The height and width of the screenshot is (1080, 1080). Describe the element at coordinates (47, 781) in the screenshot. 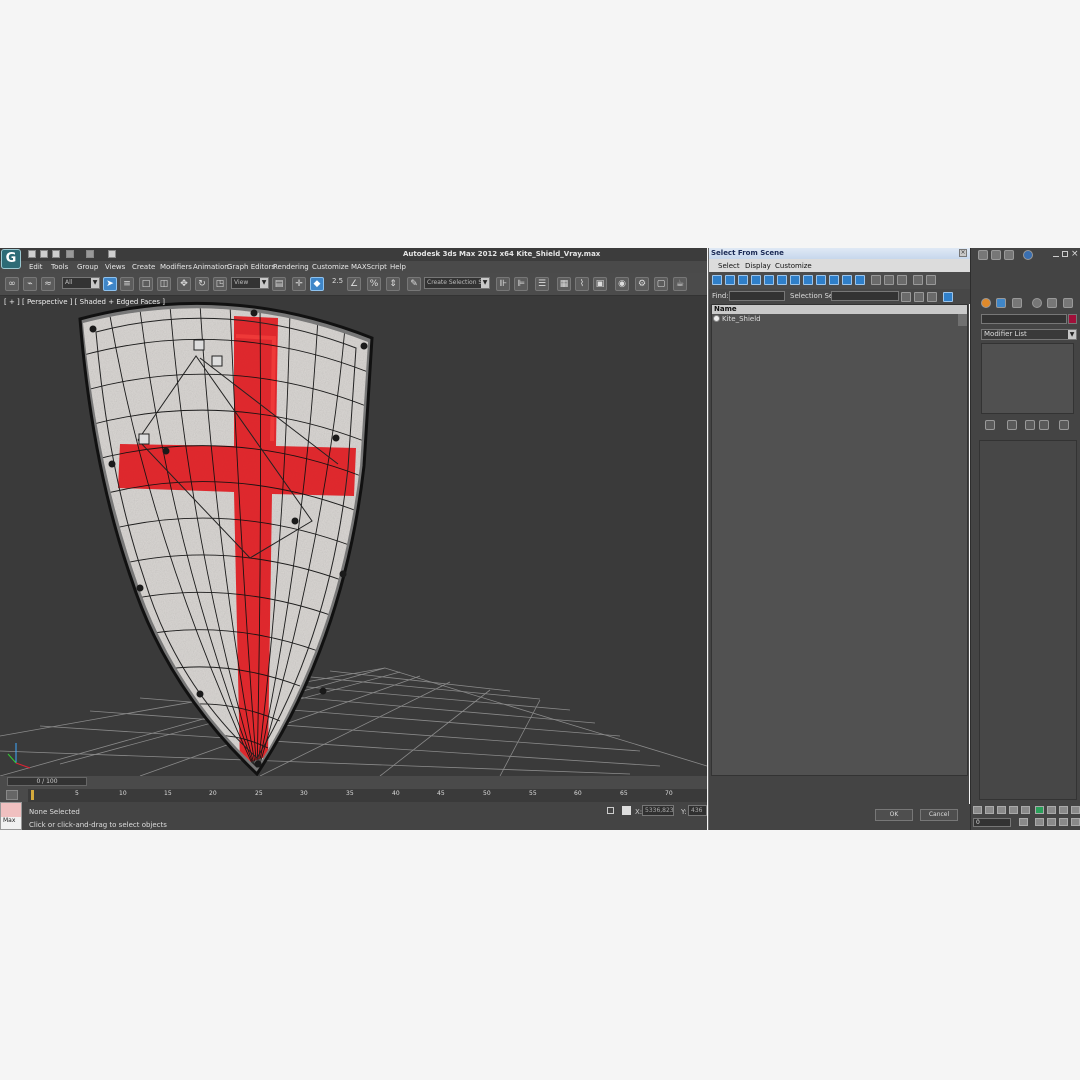

I see `frame-slider: 0 / 100` at that location.